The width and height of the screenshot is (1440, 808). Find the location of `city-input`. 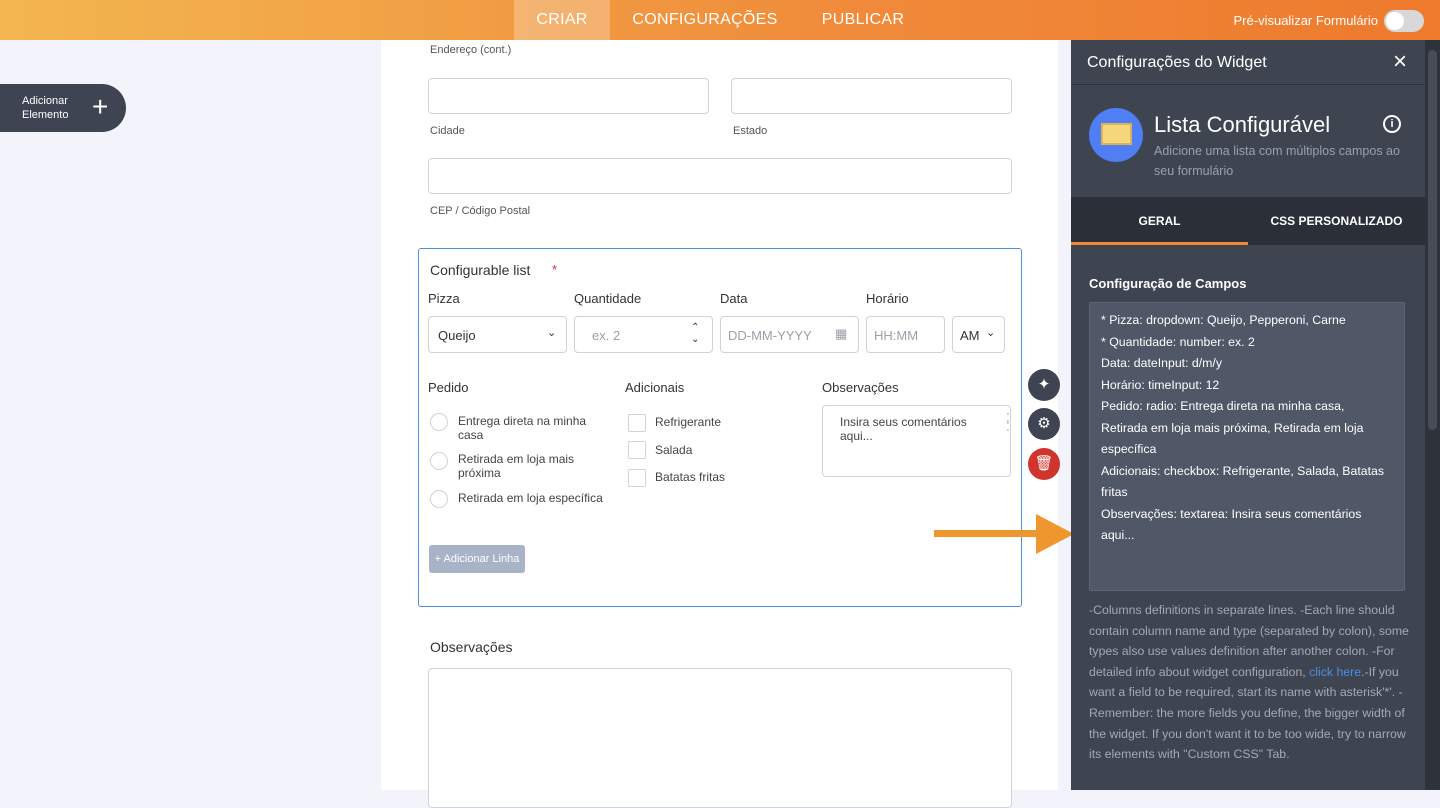

city-input is located at coordinates (568, 96).